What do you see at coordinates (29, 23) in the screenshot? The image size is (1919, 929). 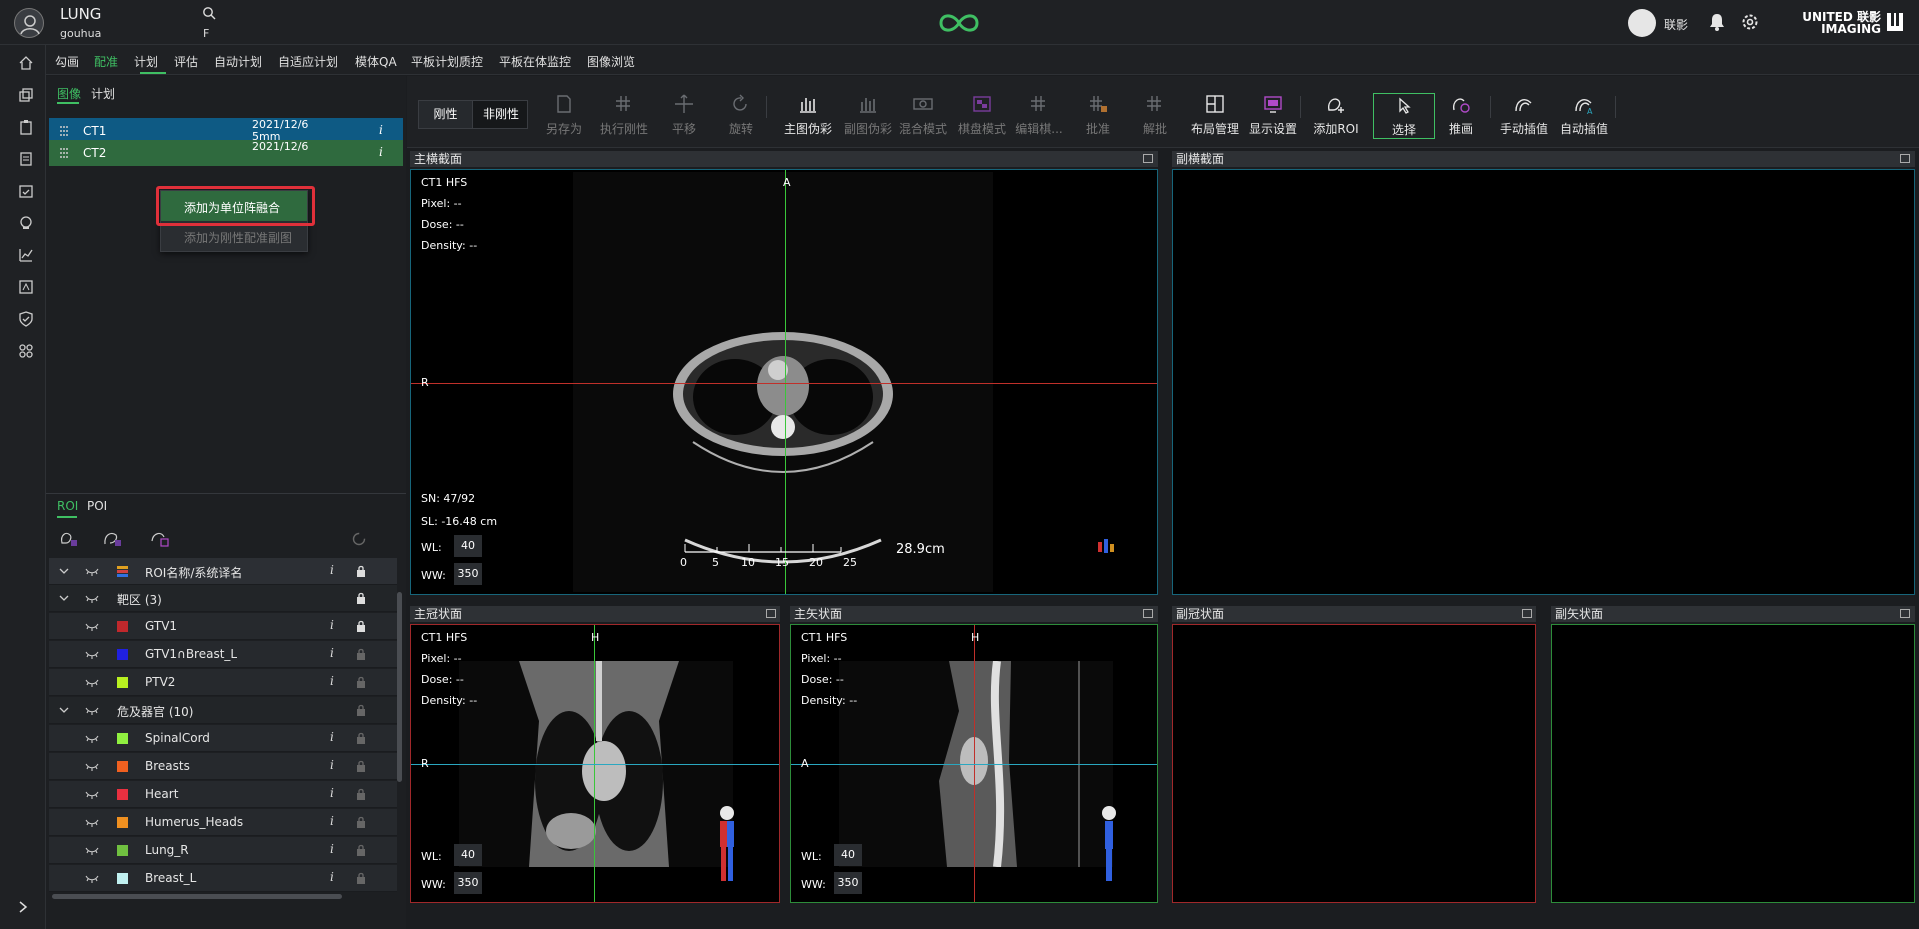 I see `user-avatar` at bounding box center [29, 23].